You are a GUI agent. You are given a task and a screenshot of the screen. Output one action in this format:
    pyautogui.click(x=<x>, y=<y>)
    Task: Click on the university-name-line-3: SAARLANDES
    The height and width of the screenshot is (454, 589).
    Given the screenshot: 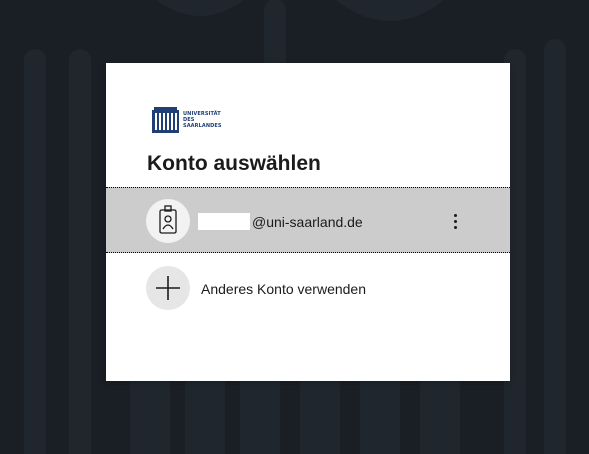 What is the action you would take?
    pyautogui.click(x=202, y=126)
    